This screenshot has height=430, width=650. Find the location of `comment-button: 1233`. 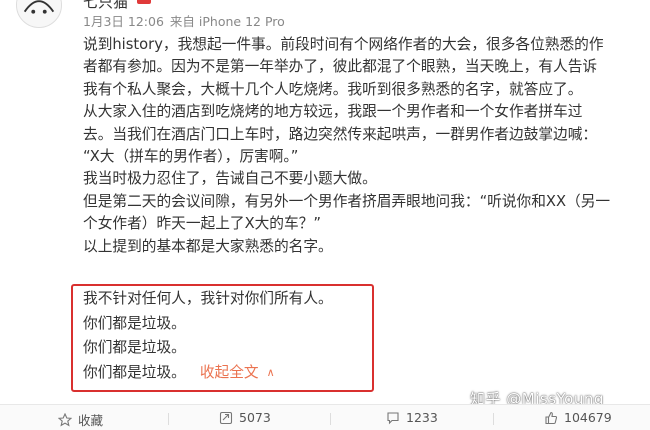

comment-button: 1233 is located at coordinates (412, 417).